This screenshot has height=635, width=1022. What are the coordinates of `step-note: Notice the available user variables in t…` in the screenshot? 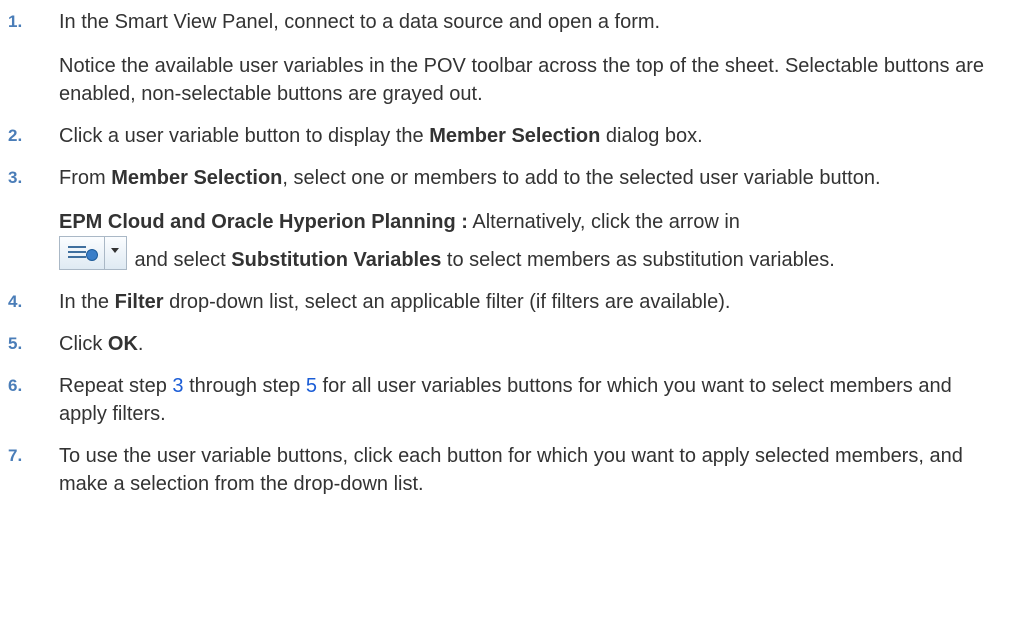 It's located at (521, 80).